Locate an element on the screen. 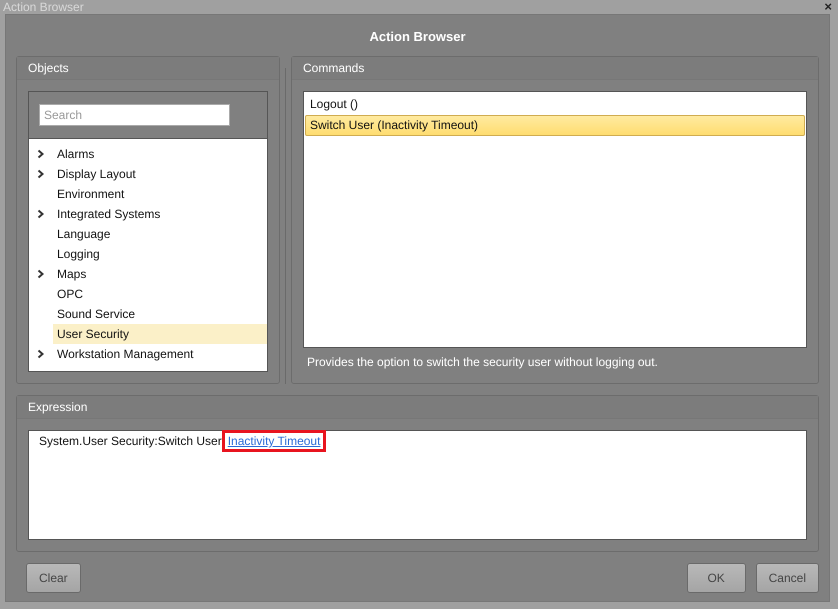 This screenshot has width=838, height=609. dialog-title: Action Browser is located at coordinates (417, 37).